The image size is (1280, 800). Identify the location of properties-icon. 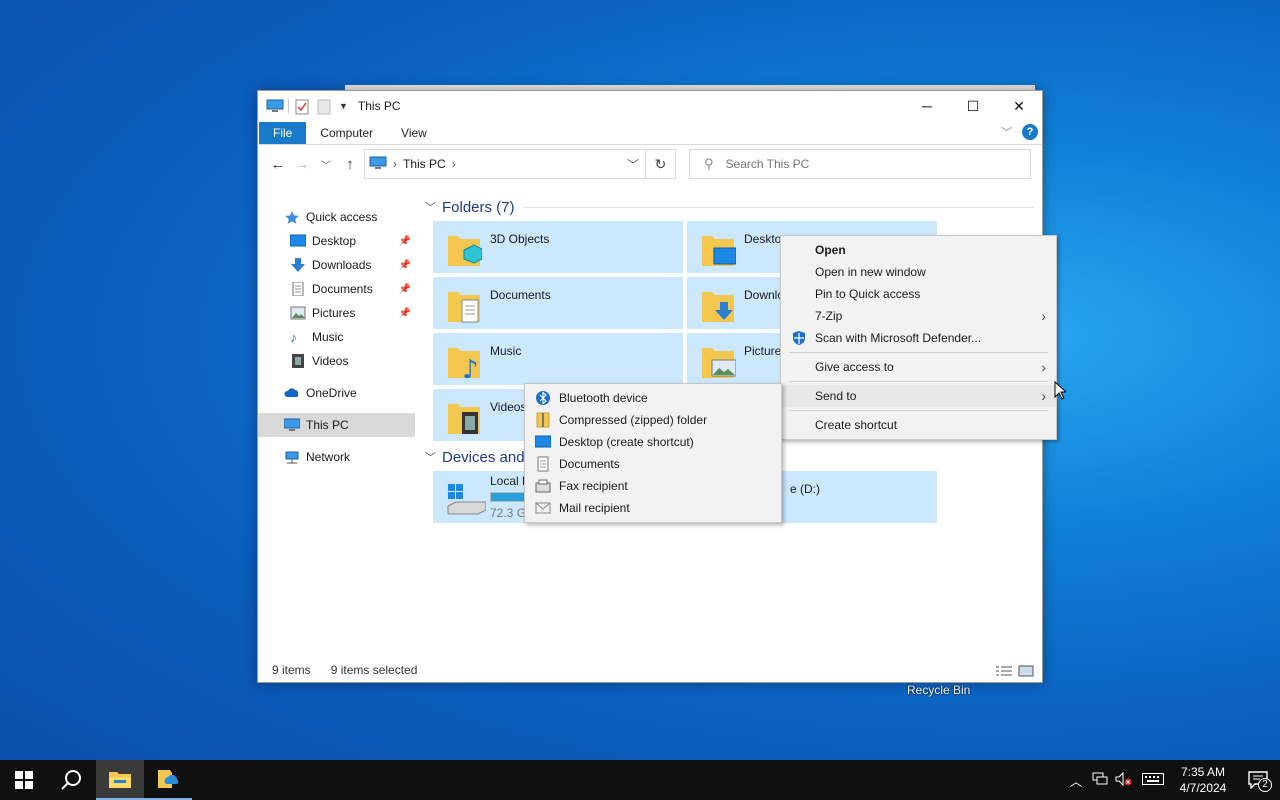
(303, 107).